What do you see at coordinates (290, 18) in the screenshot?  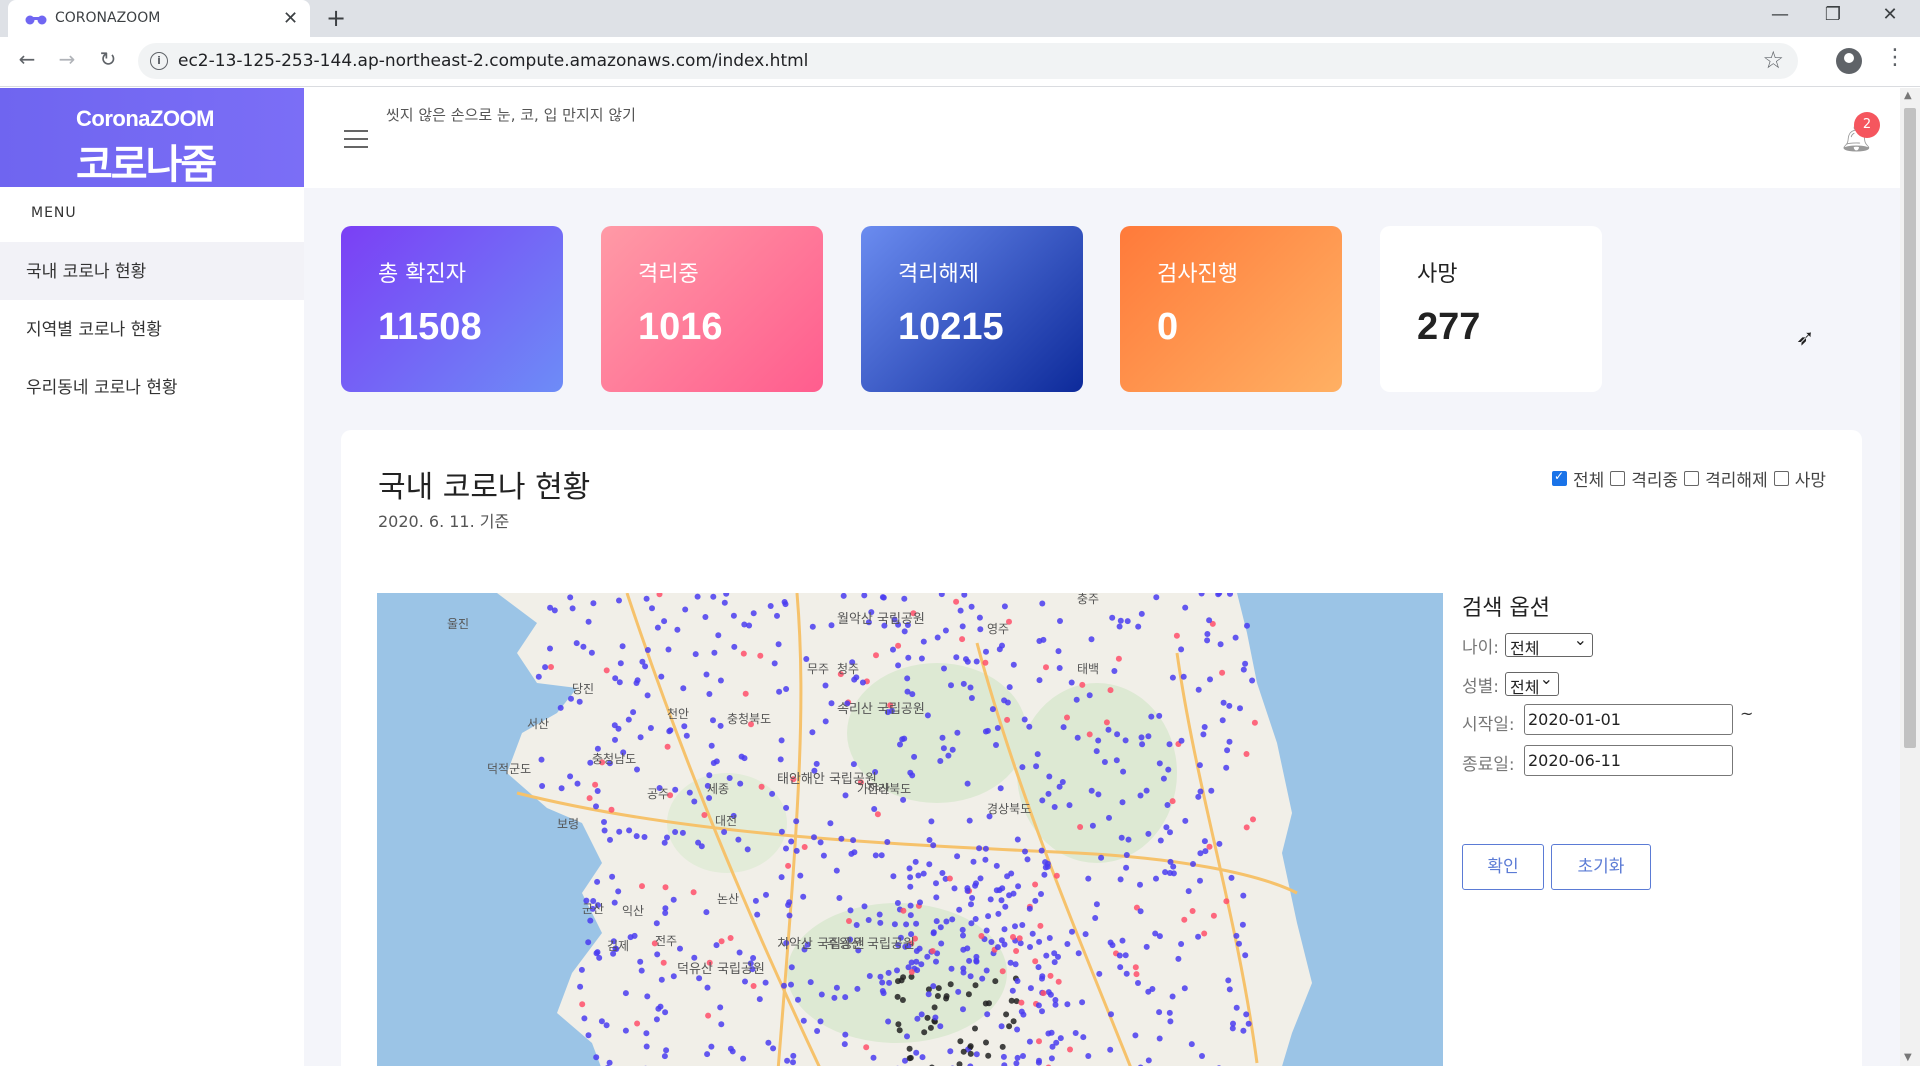 I see `close-tab-icon: ✕` at bounding box center [290, 18].